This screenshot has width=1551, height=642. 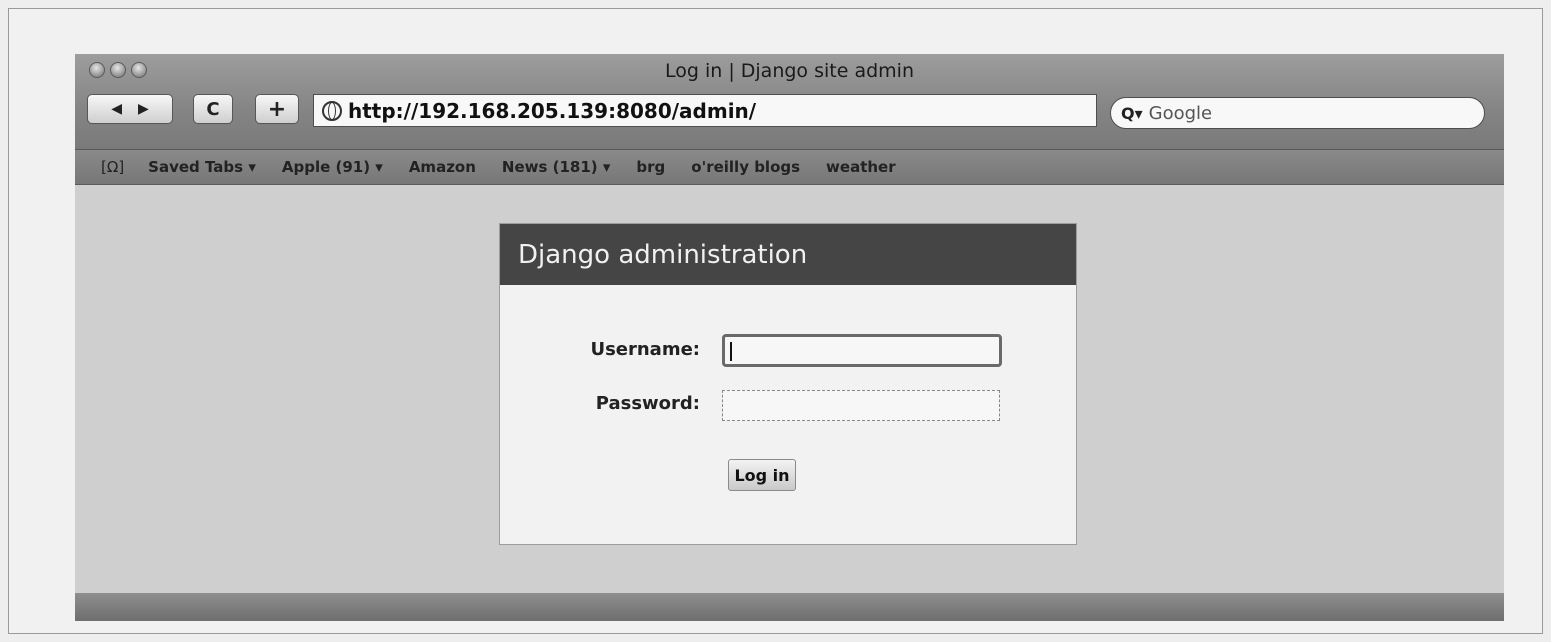 What do you see at coordinates (861, 167) in the screenshot?
I see `bookmark-weather: weather` at bounding box center [861, 167].